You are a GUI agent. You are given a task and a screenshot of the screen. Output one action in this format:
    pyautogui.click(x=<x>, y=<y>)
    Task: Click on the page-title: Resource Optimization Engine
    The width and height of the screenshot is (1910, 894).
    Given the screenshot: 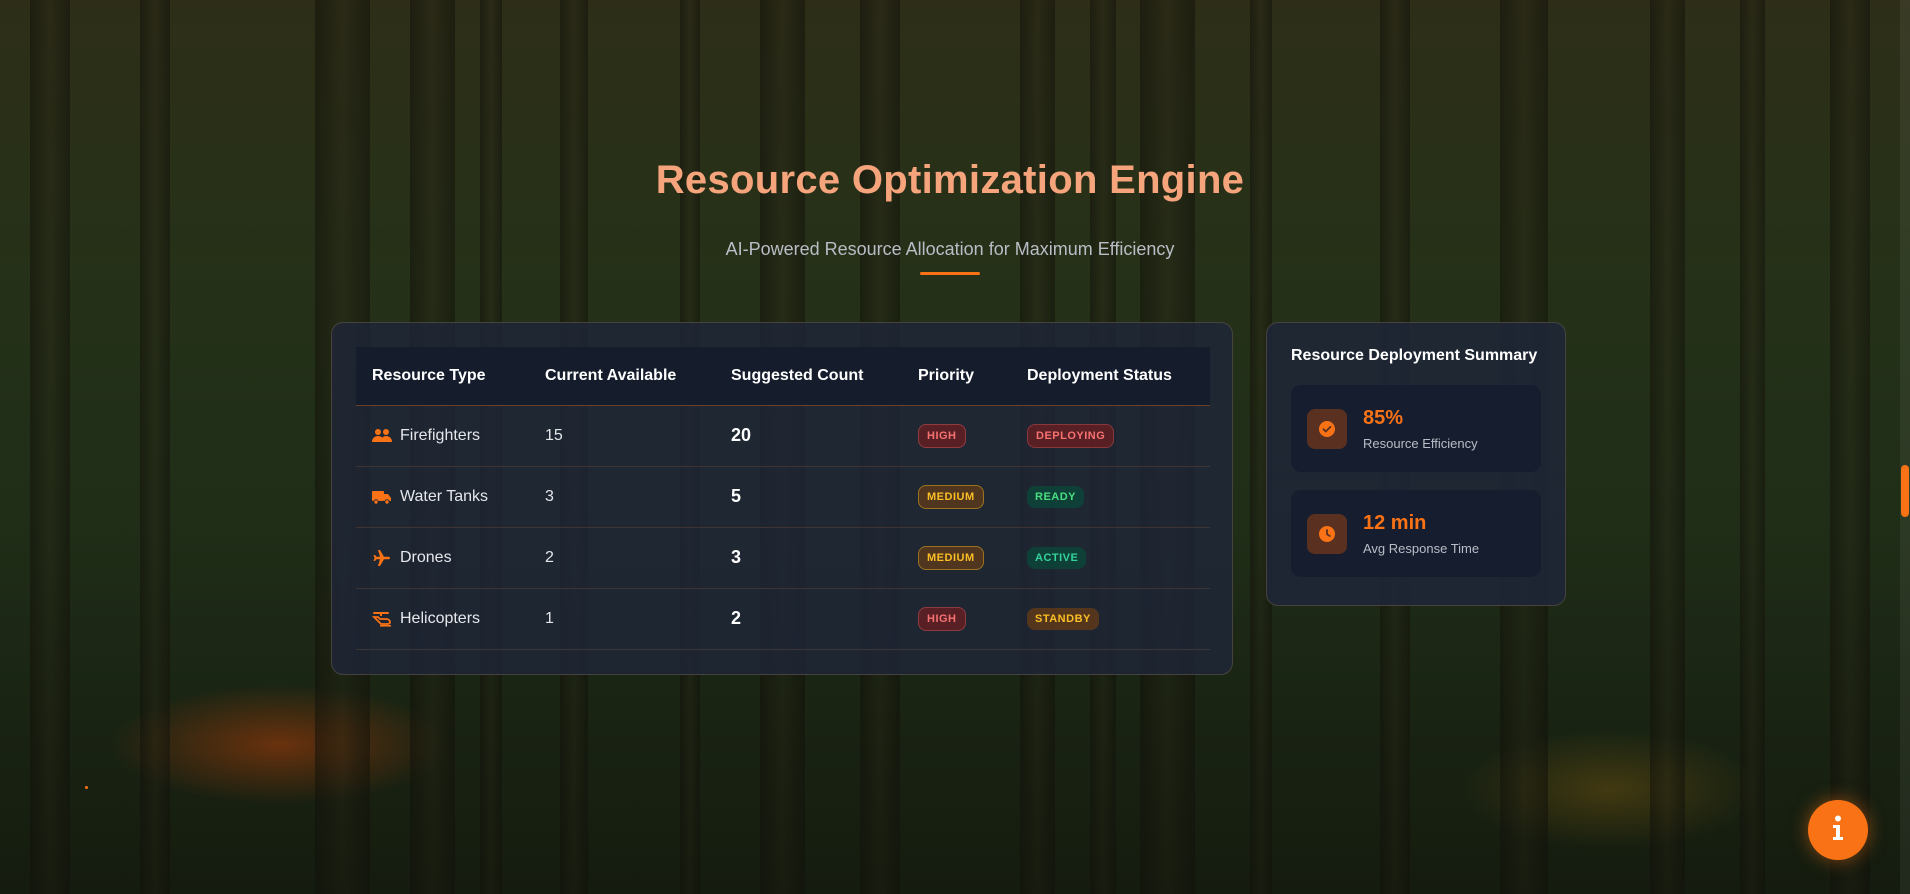 What is the action you would take?
    pyautogui.click(x=950, y=180)
    